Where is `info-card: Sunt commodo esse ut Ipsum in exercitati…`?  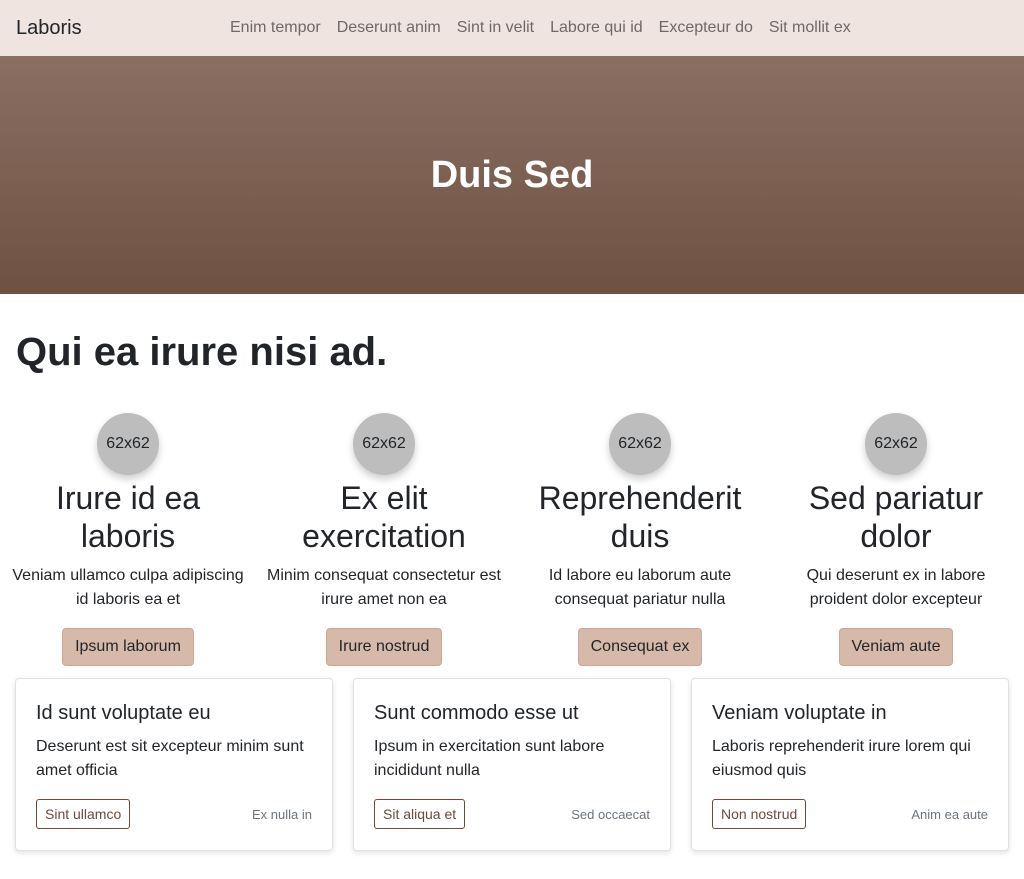
info-card: Sunt commodo esse ut Ipsum in exercitati… is located at coordinates (512, 764).